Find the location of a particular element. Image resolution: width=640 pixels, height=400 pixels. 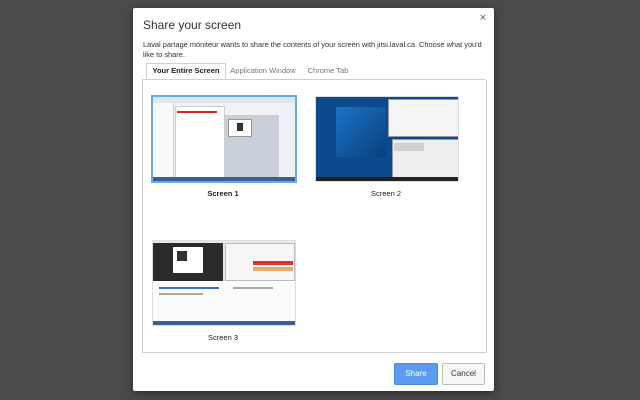

screen-2-label: Screen 2 is located at coordinates (386, 193).